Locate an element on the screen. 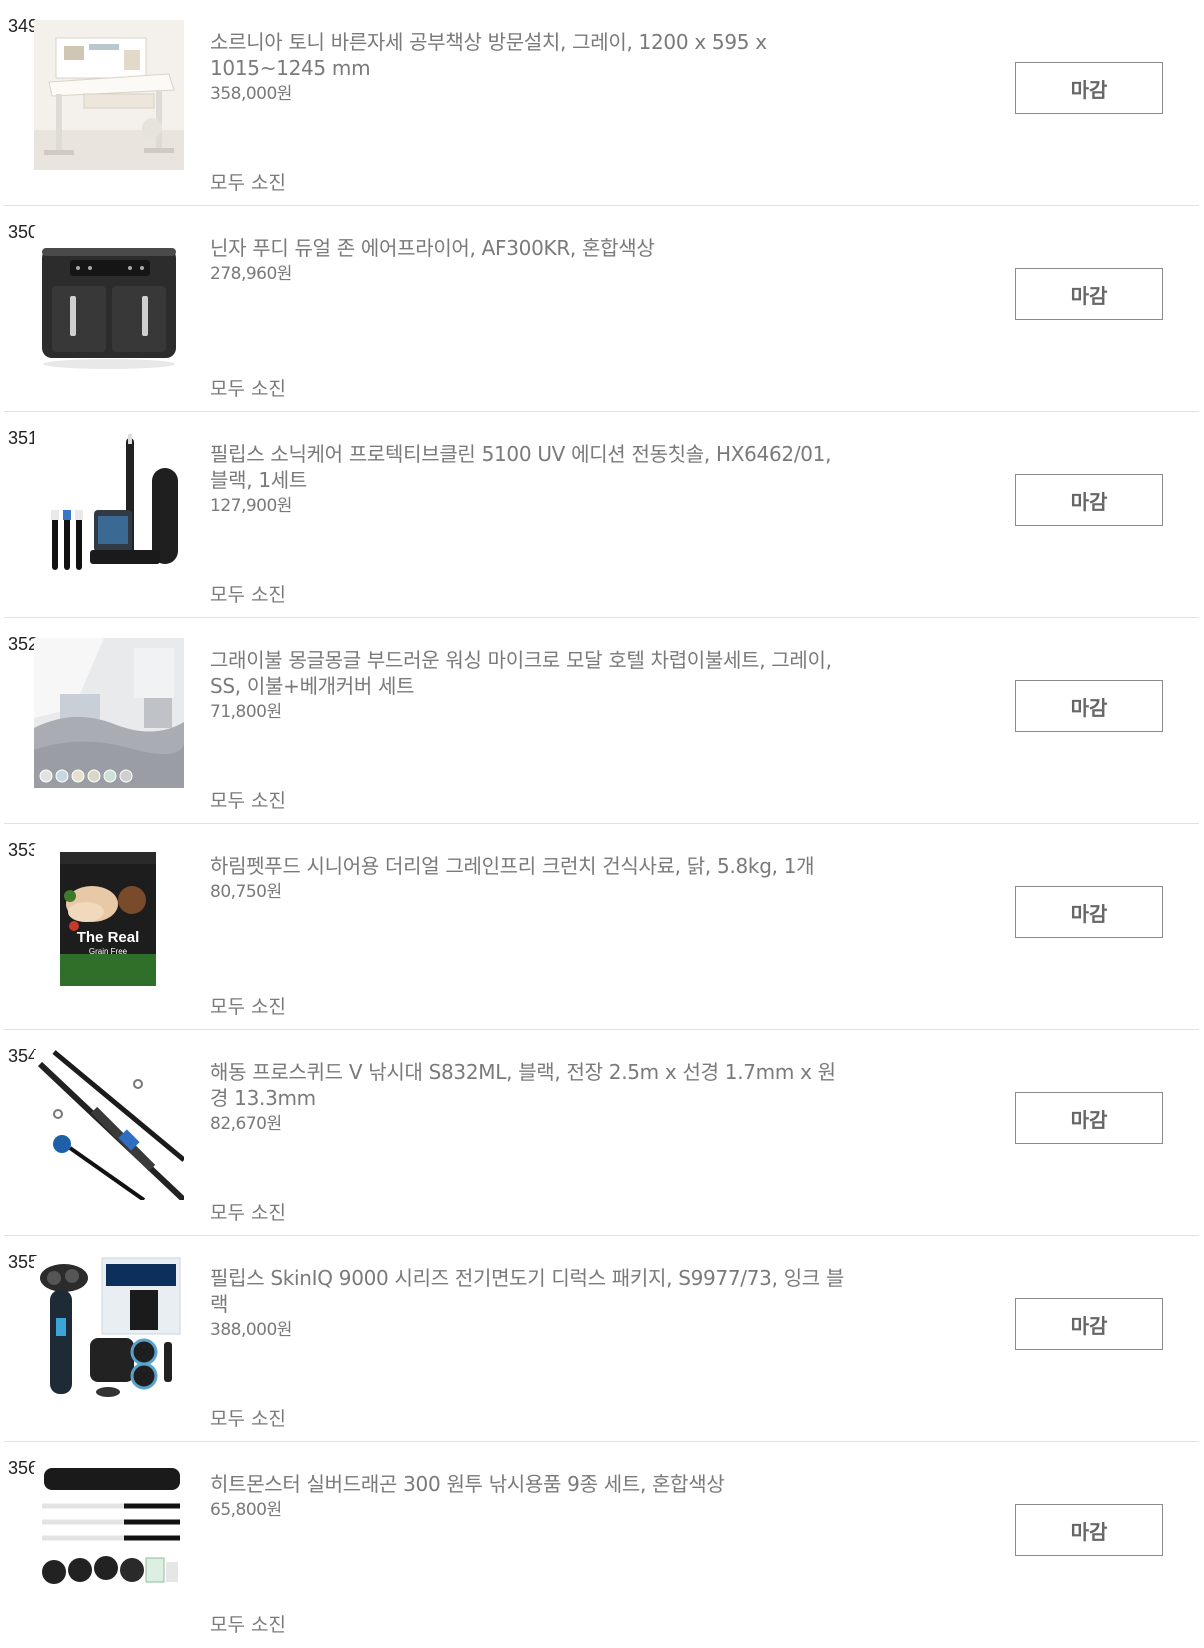 The image size is (1204, 1648). product-price: 82,670원 is located at coordinates (246, 1124).